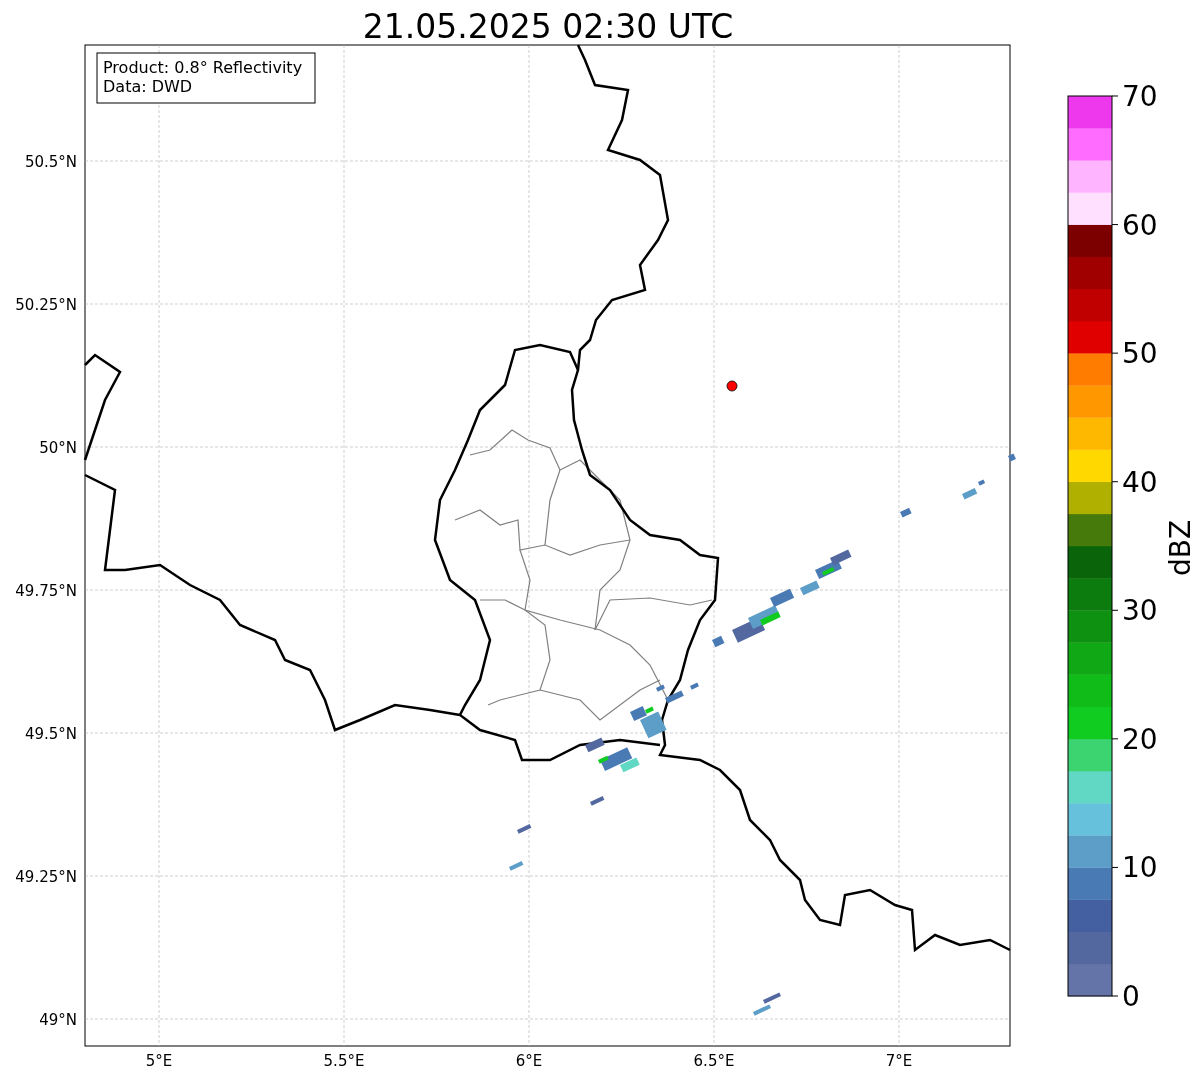 The height and width of the screenshot is (1081, 1202). What do you see at coordinates (1140, 482) in the screenshot?
I see `colorbar-tick-label: 40` at bounding box center [1140, 482].